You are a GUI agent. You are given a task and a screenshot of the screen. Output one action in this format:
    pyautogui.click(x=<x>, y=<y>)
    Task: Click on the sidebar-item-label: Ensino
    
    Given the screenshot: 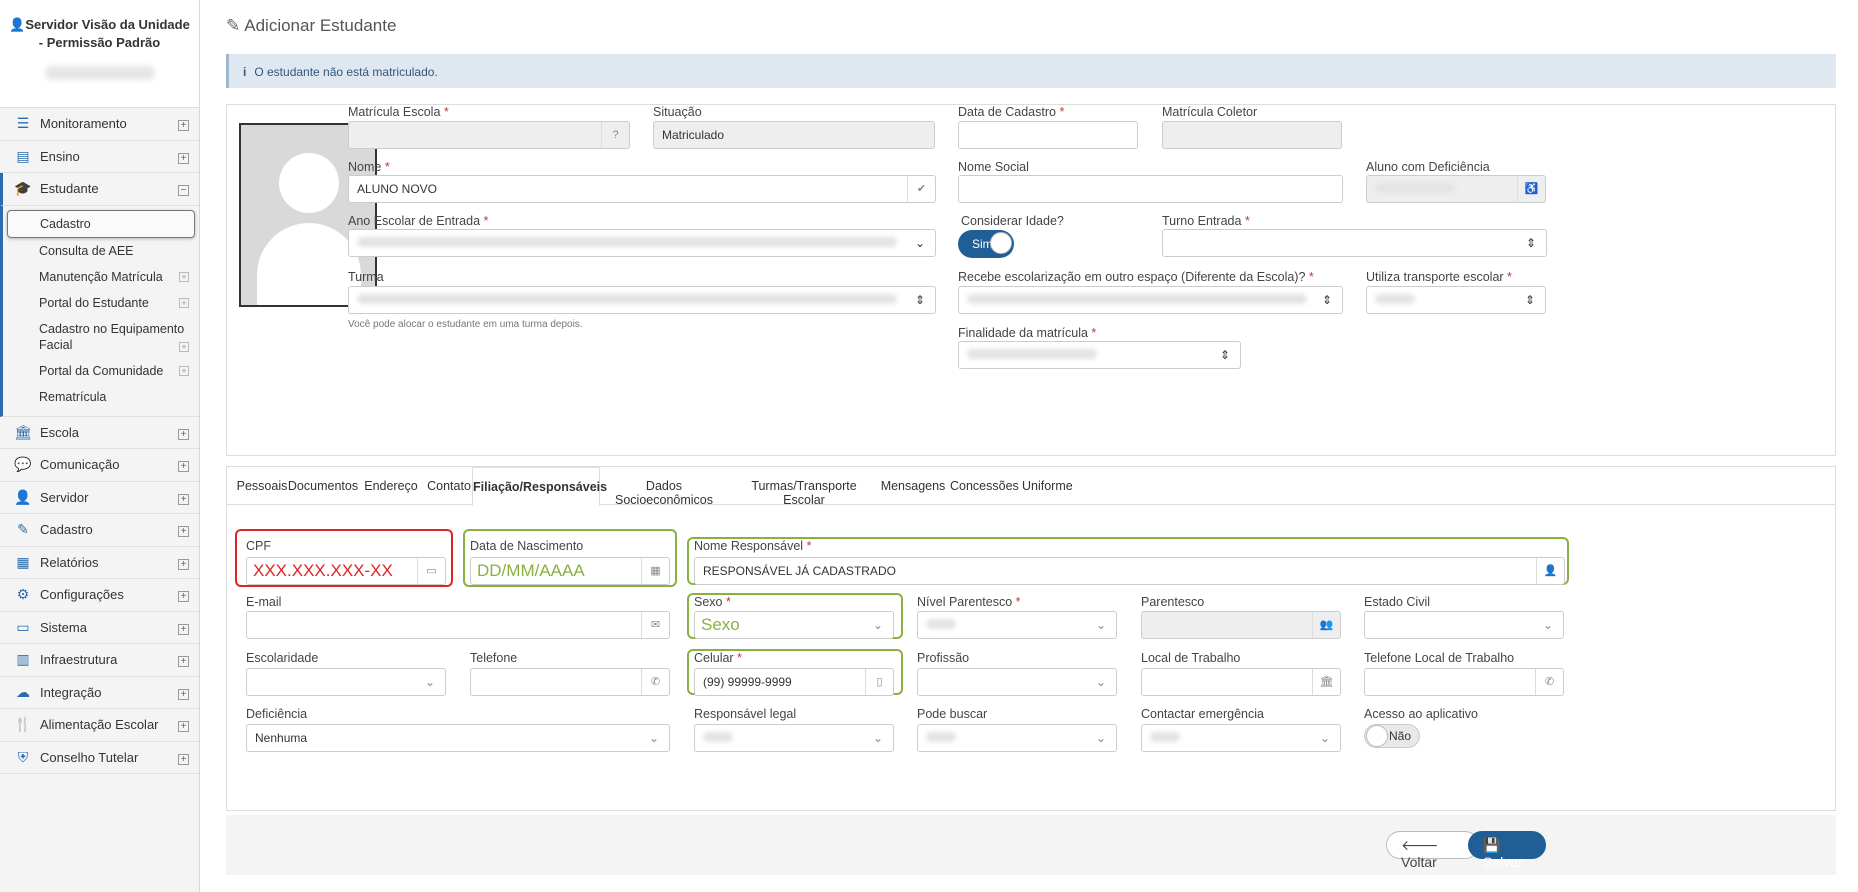 What is the action you would take?
    pyautogui.click(x=60, y=156)
    